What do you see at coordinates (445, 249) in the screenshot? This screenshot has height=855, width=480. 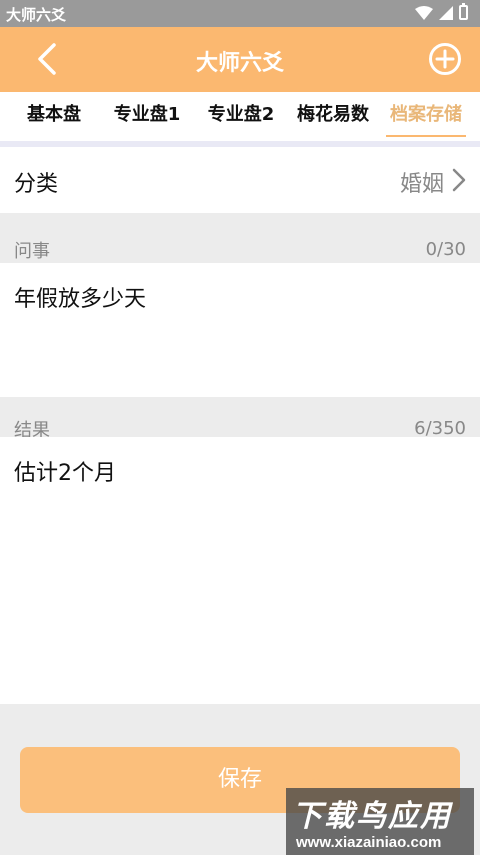 I see `question-counter: 0/30` at bounding box center [445, 249].